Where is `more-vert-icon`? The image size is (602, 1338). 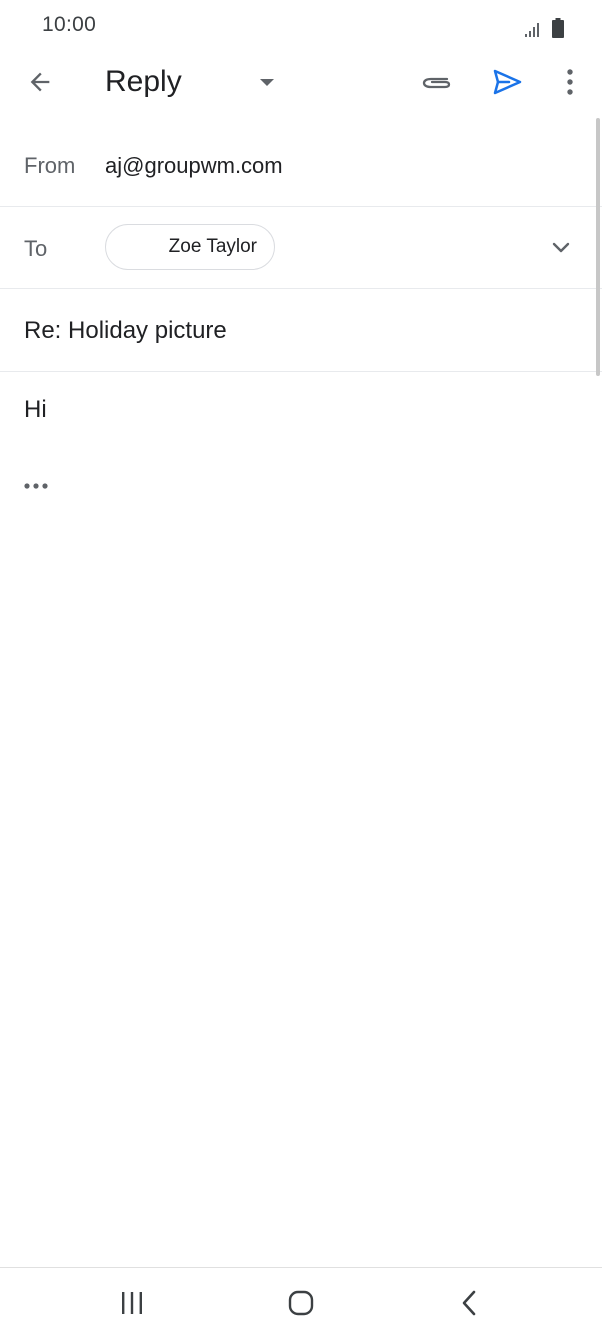 more-vert-icon is located at coordinates (570, 82).